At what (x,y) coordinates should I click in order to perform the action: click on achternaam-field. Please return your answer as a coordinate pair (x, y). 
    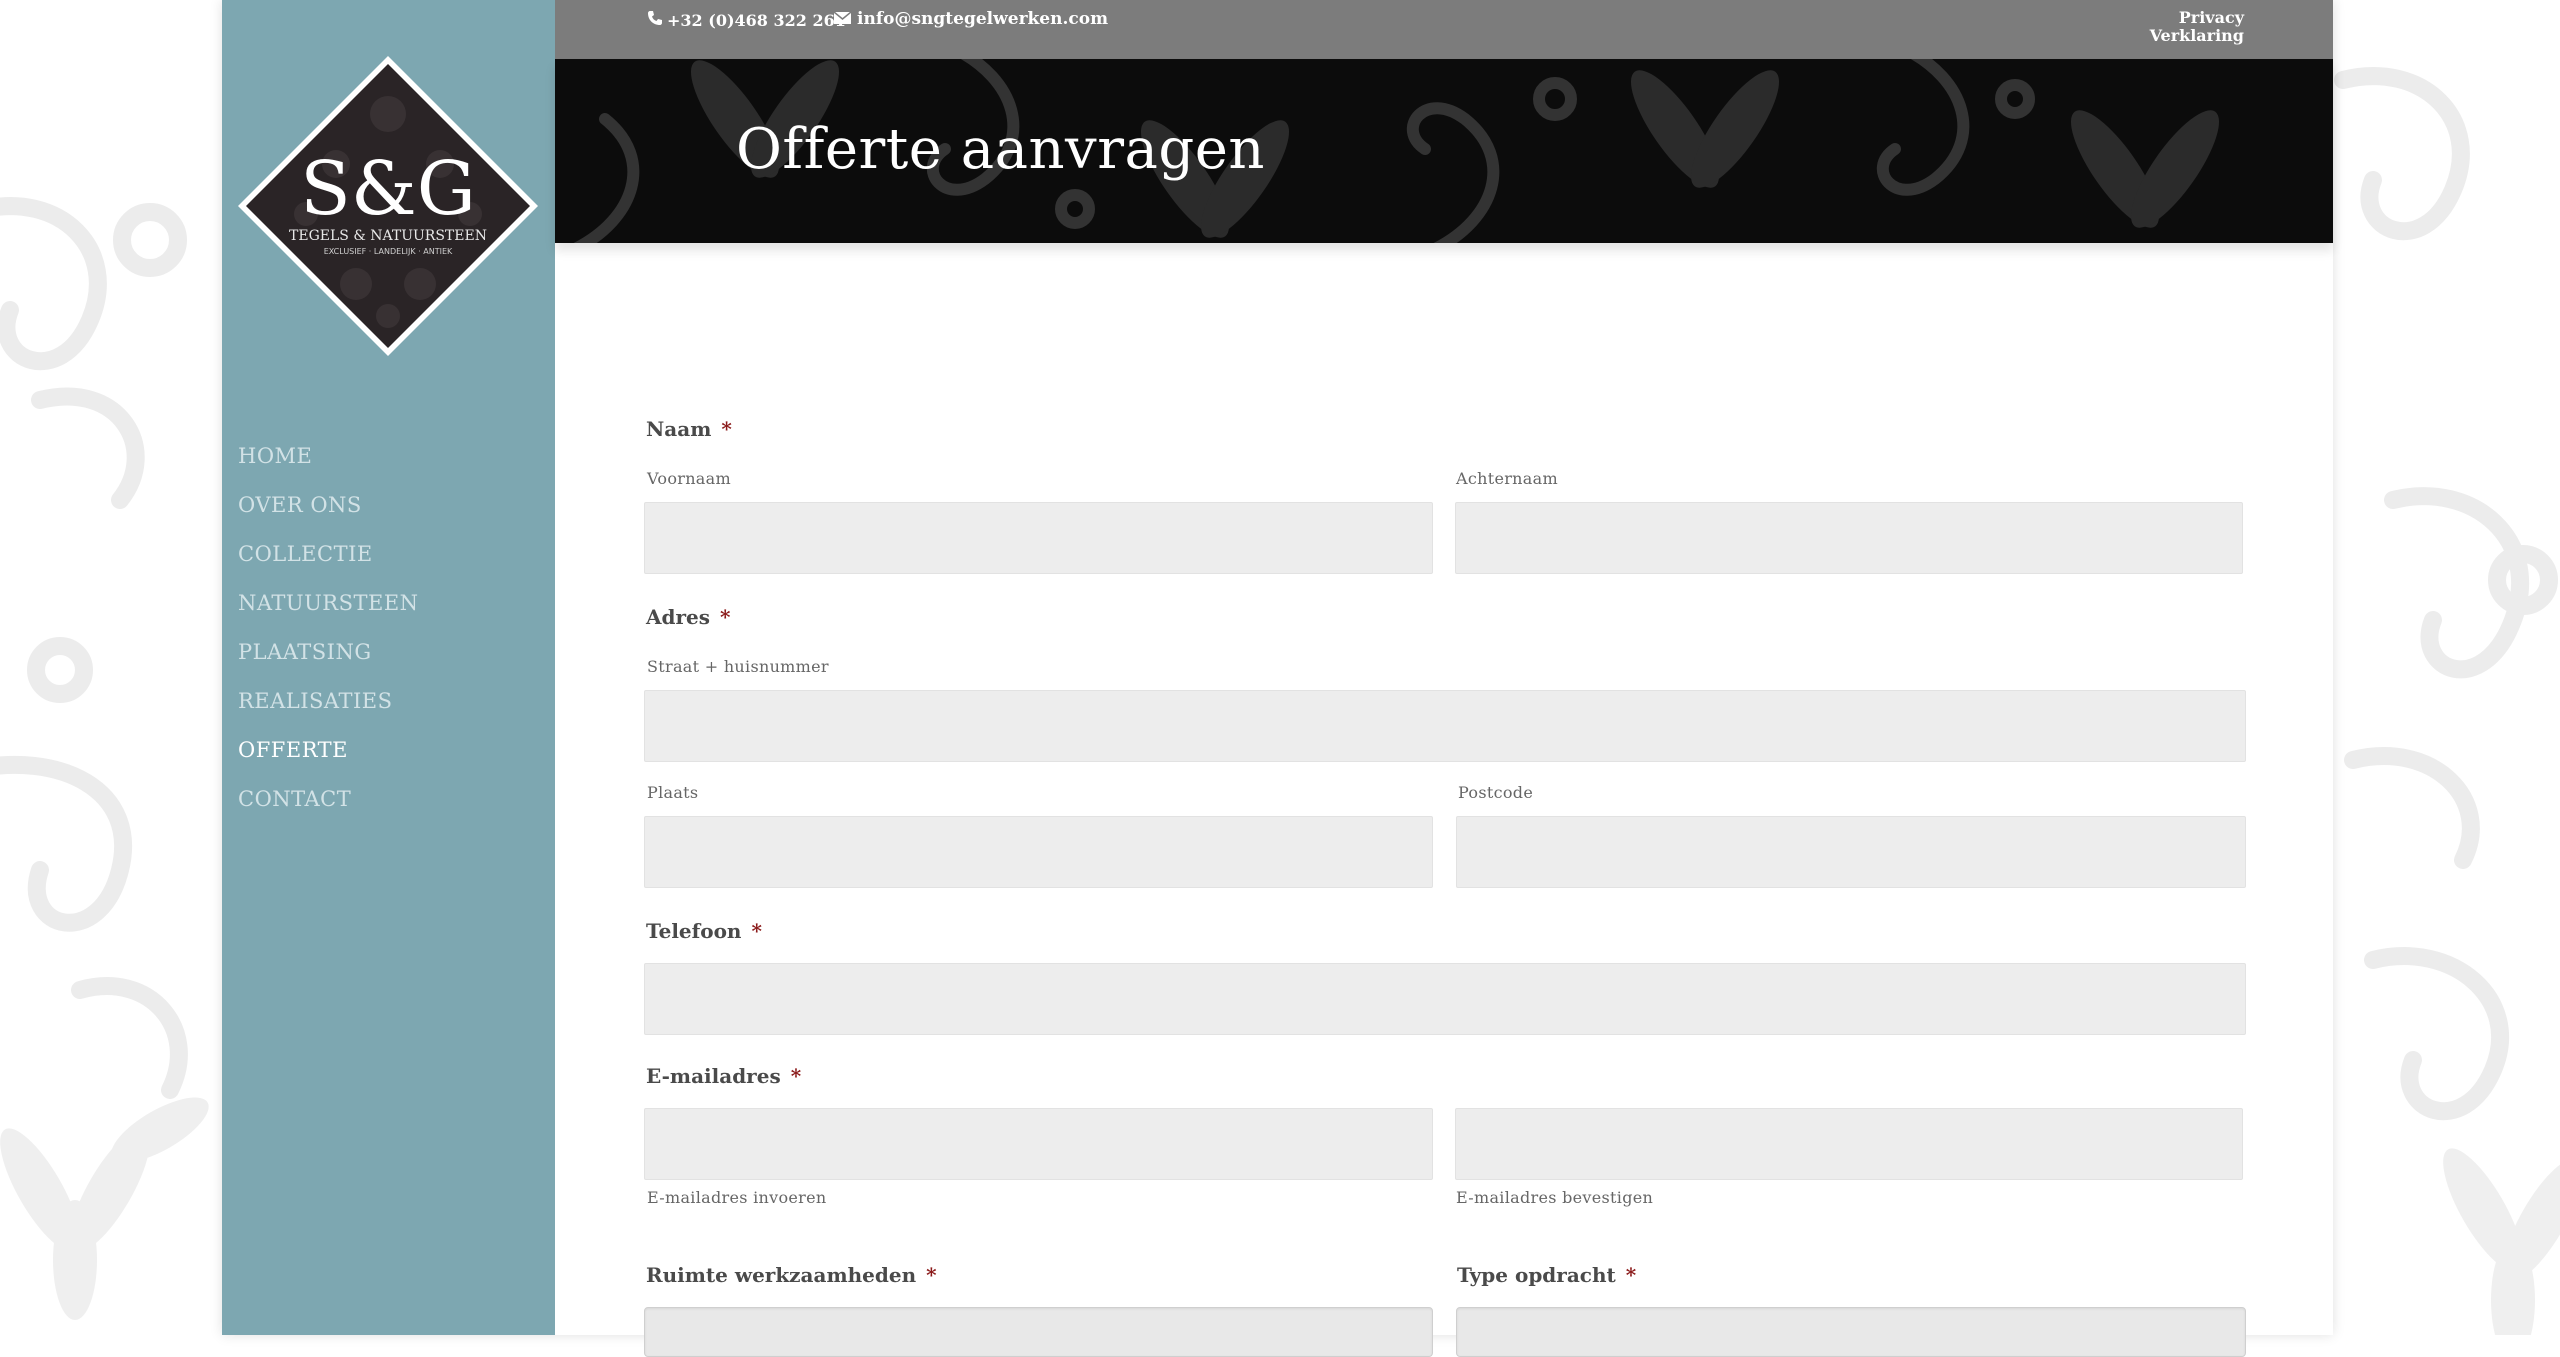
    Looking at the image, I should click on (1849, 538).